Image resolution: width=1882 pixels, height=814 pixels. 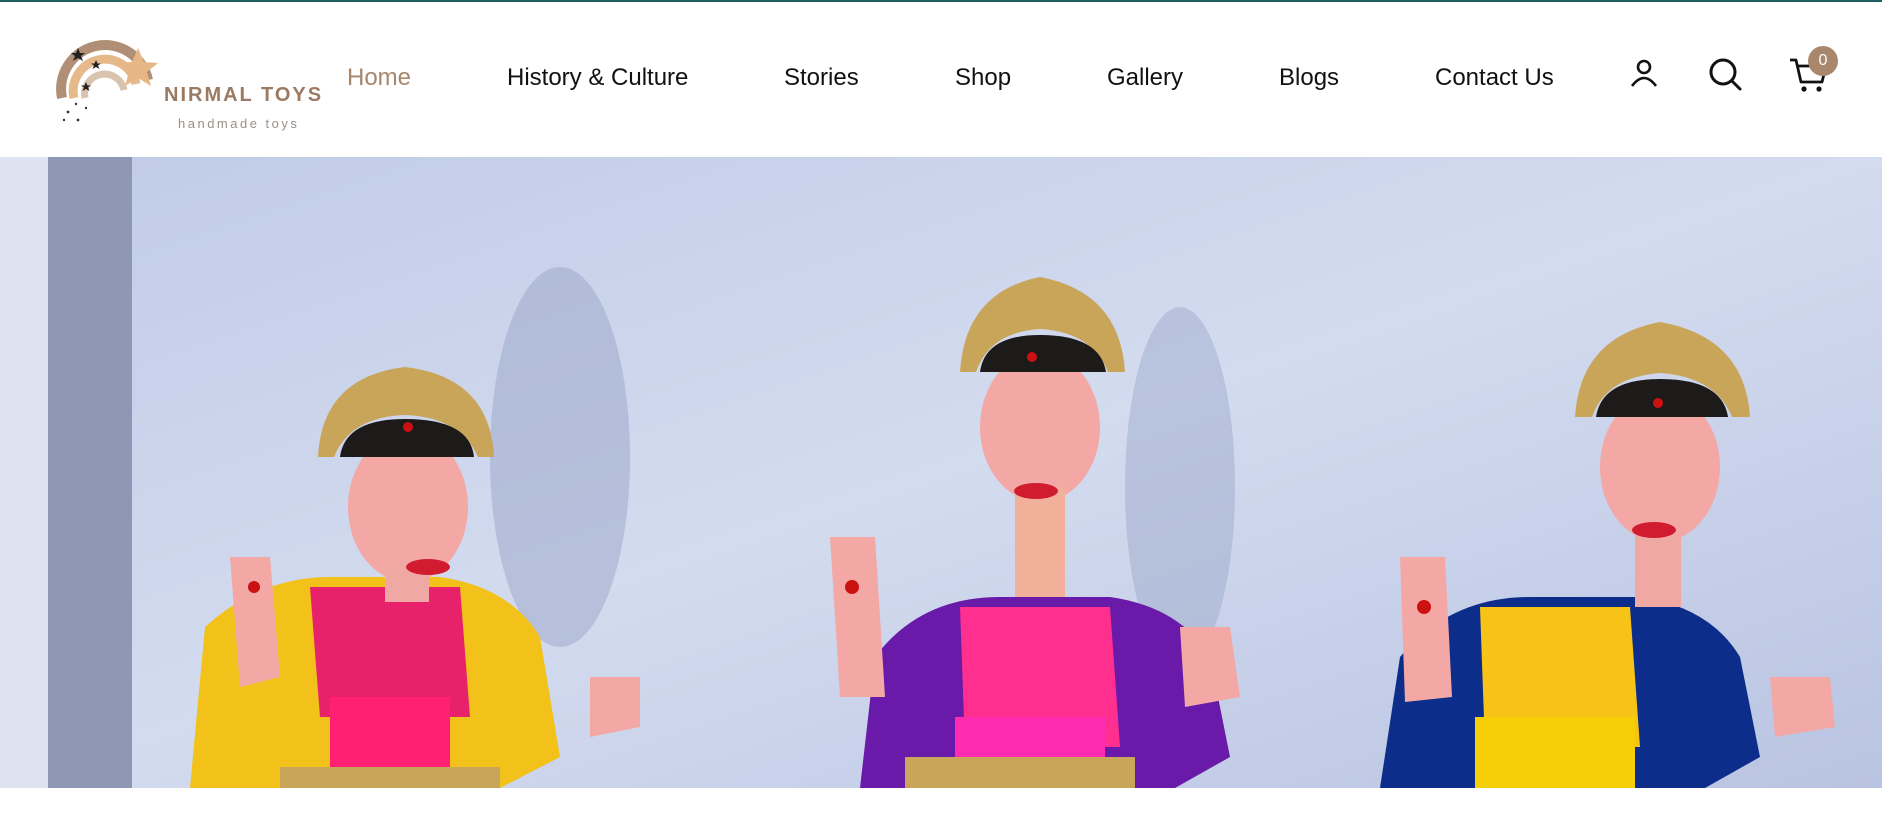 I want to click on search-button, so click(x=1725, y=74).